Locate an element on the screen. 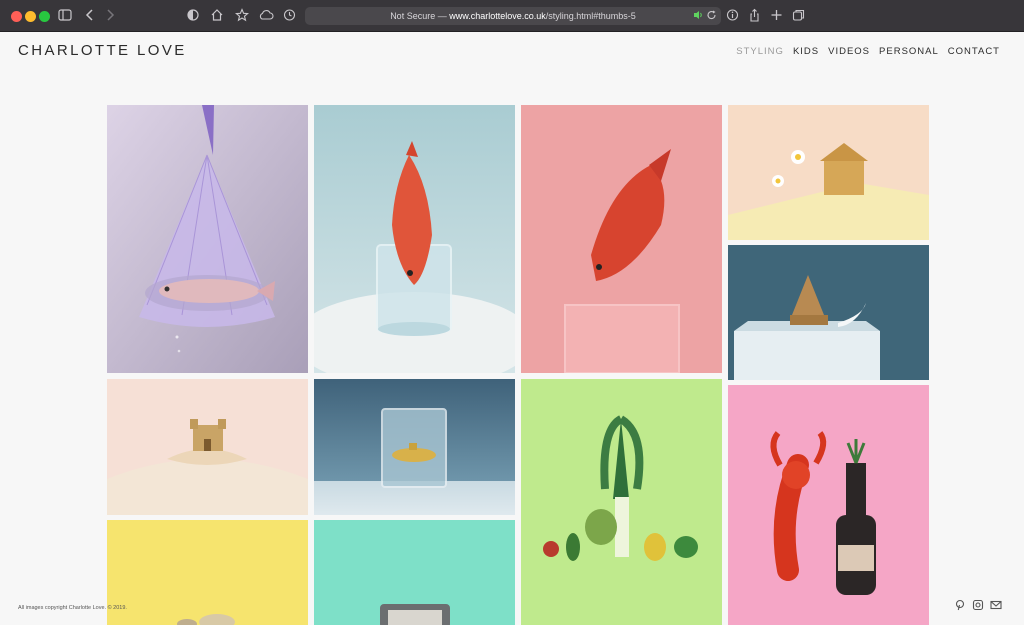 The height and width of the screenshot is (625, 1024). zoom-window-button is located at coordinates (44, 16).